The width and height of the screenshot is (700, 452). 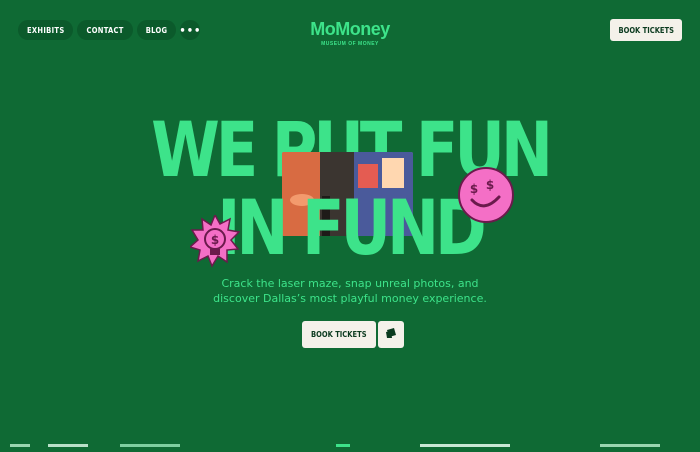 I want to click on hero-heading-line-2: IN FUND, so click(x=352, y=227).